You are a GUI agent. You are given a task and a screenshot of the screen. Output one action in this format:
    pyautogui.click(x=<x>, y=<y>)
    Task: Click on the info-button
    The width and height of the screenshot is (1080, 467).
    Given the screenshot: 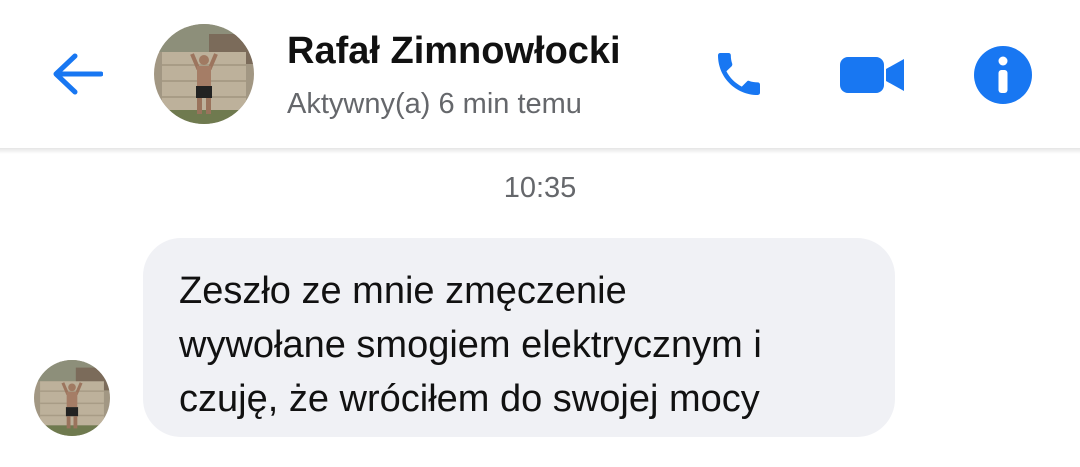 What is the action you would take?
    pyautogui.click(x=1003, y=75)
    